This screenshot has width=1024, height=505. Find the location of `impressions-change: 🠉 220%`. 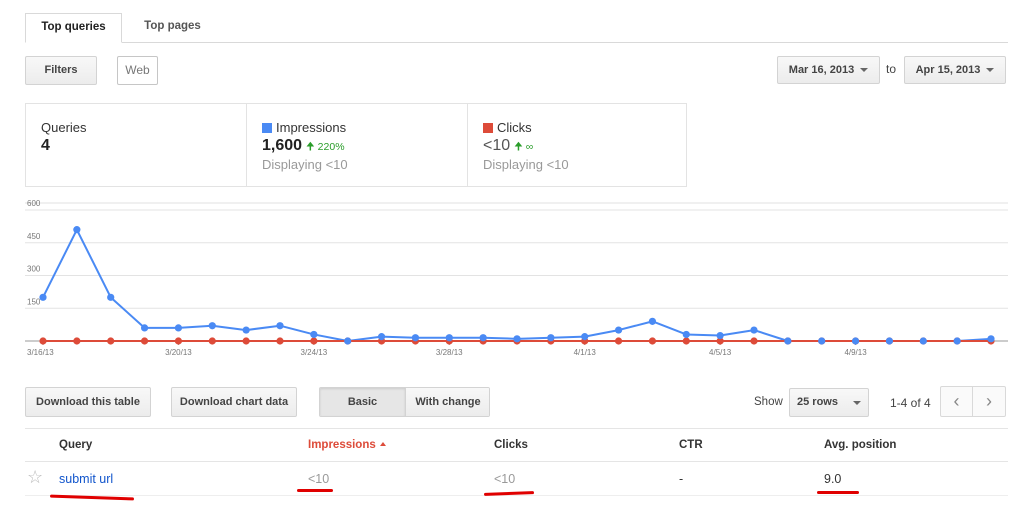

impressions-change: 🠉 220% is located at coordinates (325, 147).